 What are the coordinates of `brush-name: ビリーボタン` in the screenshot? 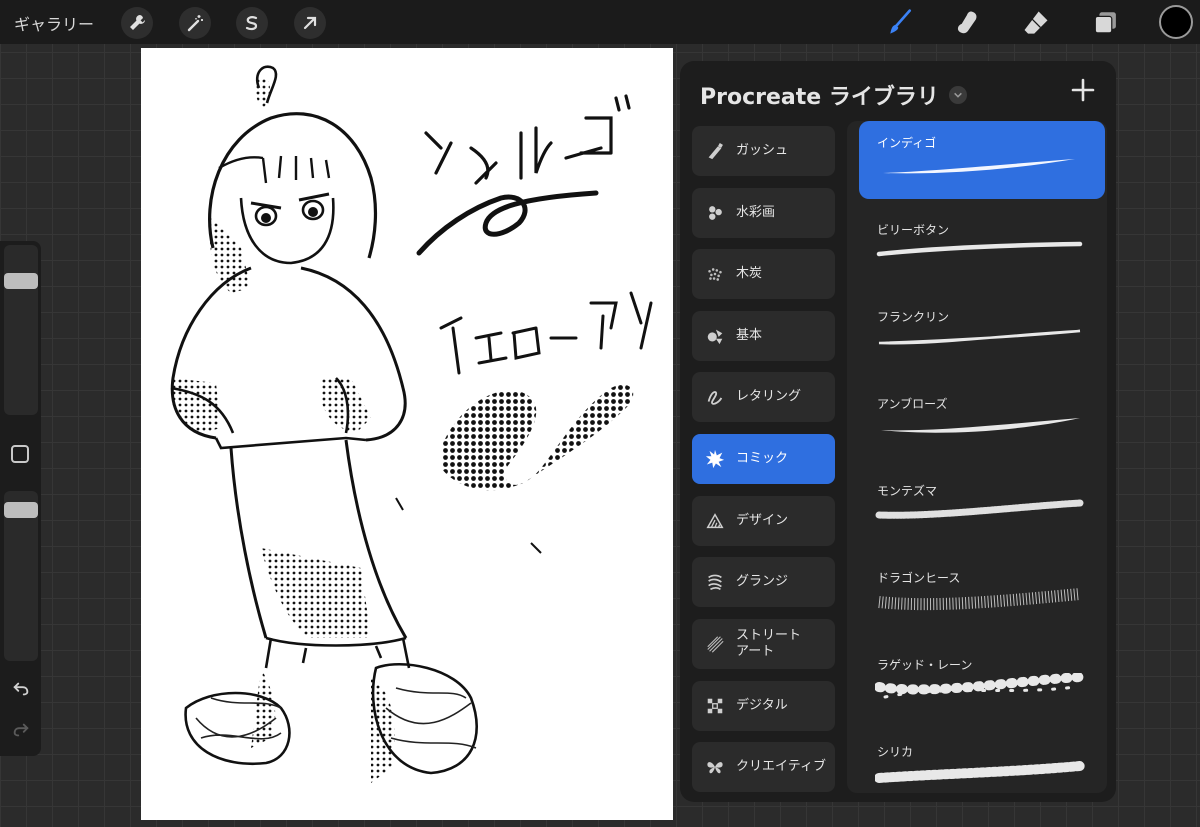 It's located at (913, 230).